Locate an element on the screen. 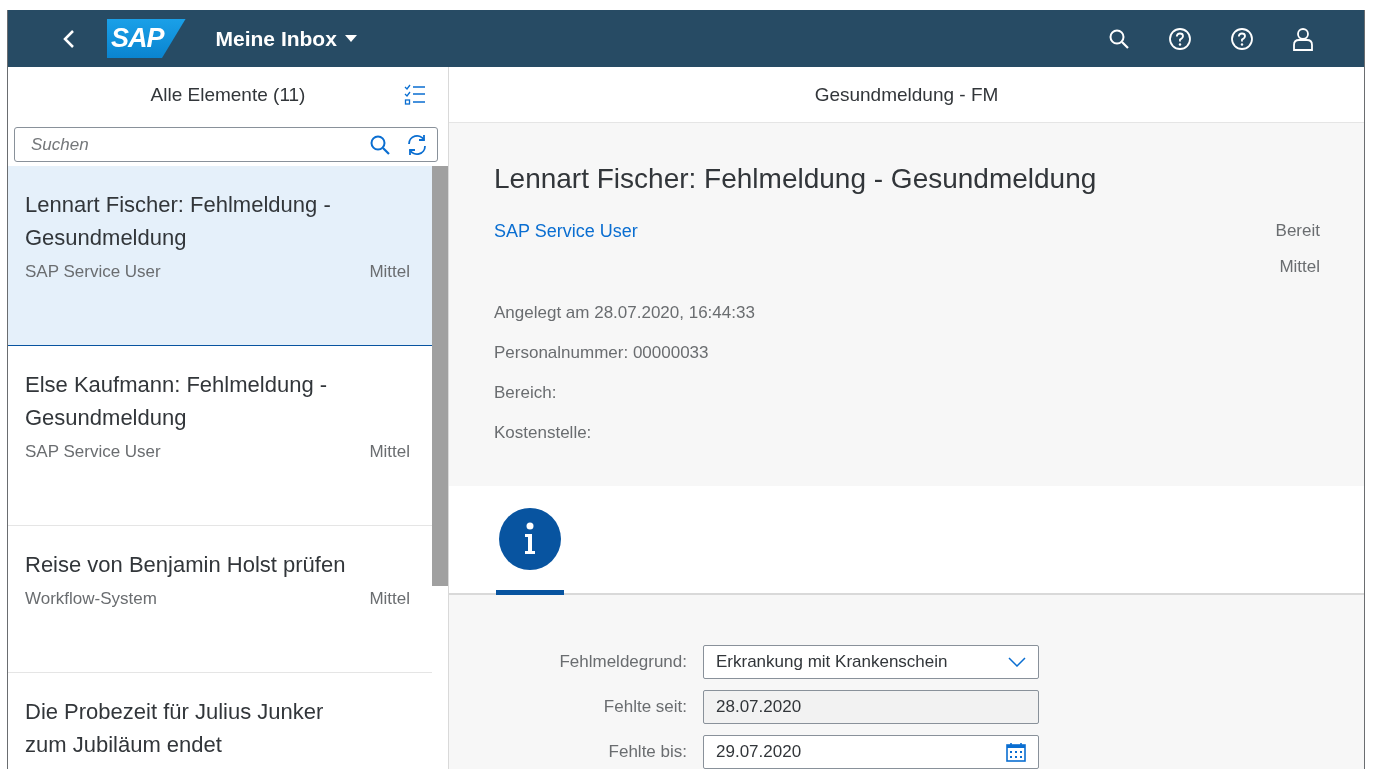  scrollbar-thumb is located at coordinates (440, 376).